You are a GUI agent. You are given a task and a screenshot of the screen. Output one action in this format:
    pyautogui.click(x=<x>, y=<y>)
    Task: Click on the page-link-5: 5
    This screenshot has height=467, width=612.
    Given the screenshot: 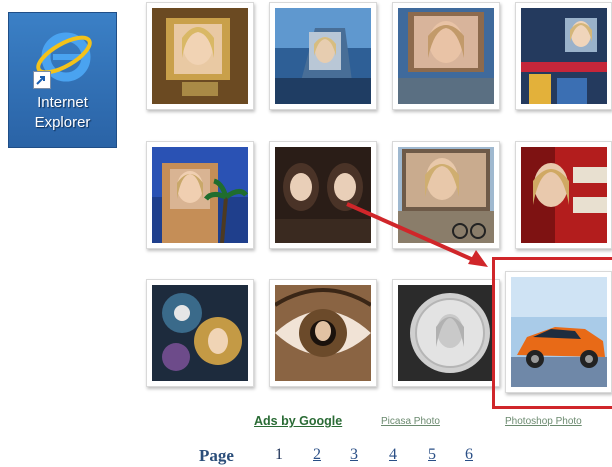 What is the action you would take?
    pyautogui.click(x=432, y=455)
    